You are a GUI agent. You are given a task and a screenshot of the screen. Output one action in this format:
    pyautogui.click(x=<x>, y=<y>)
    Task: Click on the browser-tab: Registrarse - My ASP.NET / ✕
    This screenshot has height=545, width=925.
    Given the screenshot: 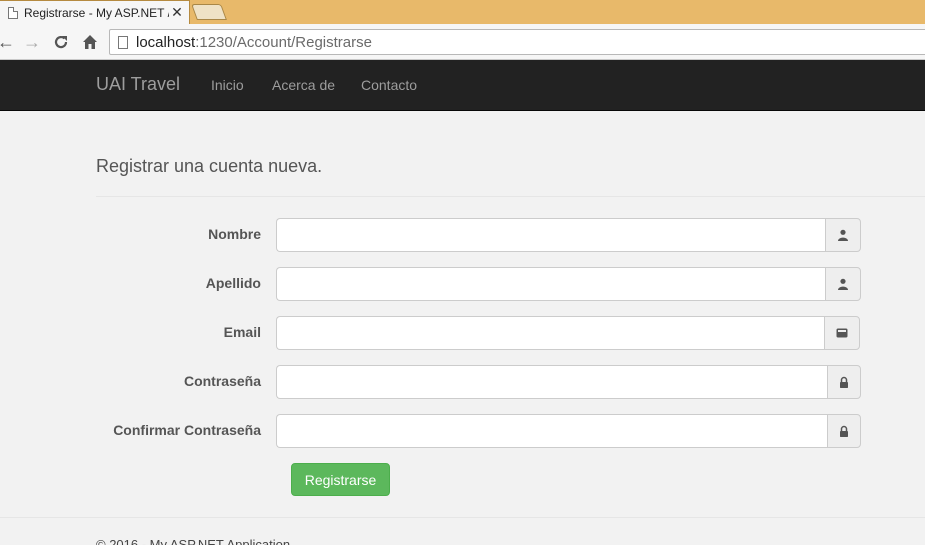 What is the action you would take?
    pyautogui.click(x=95, y=12)
    